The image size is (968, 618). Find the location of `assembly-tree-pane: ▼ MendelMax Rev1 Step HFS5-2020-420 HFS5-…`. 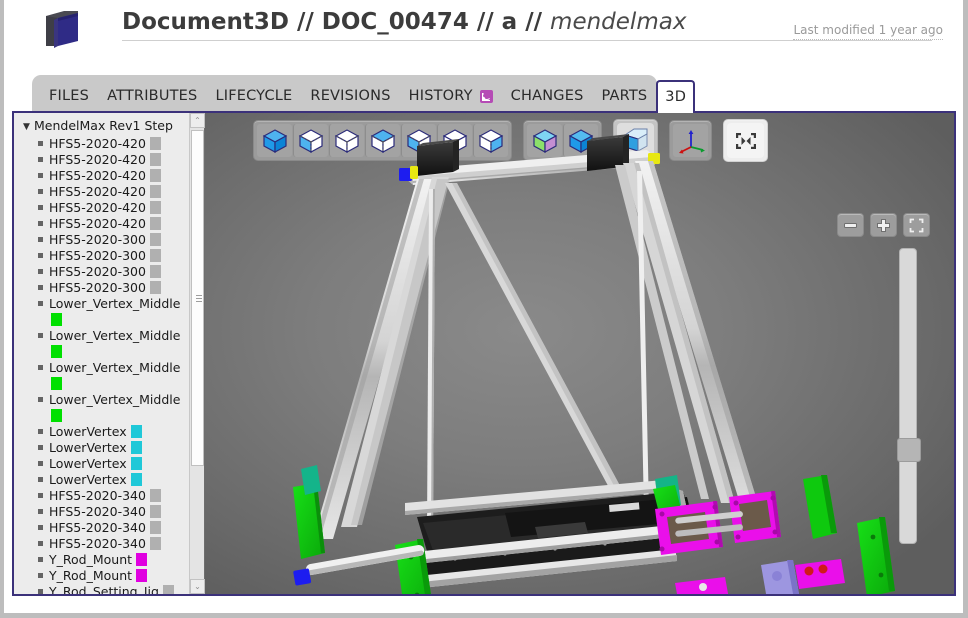

assembly-tree-pane: ▼ MendelMax Rev1 Step HFS5-2020-420 HFS5-… is located at coordinates (101, 353).